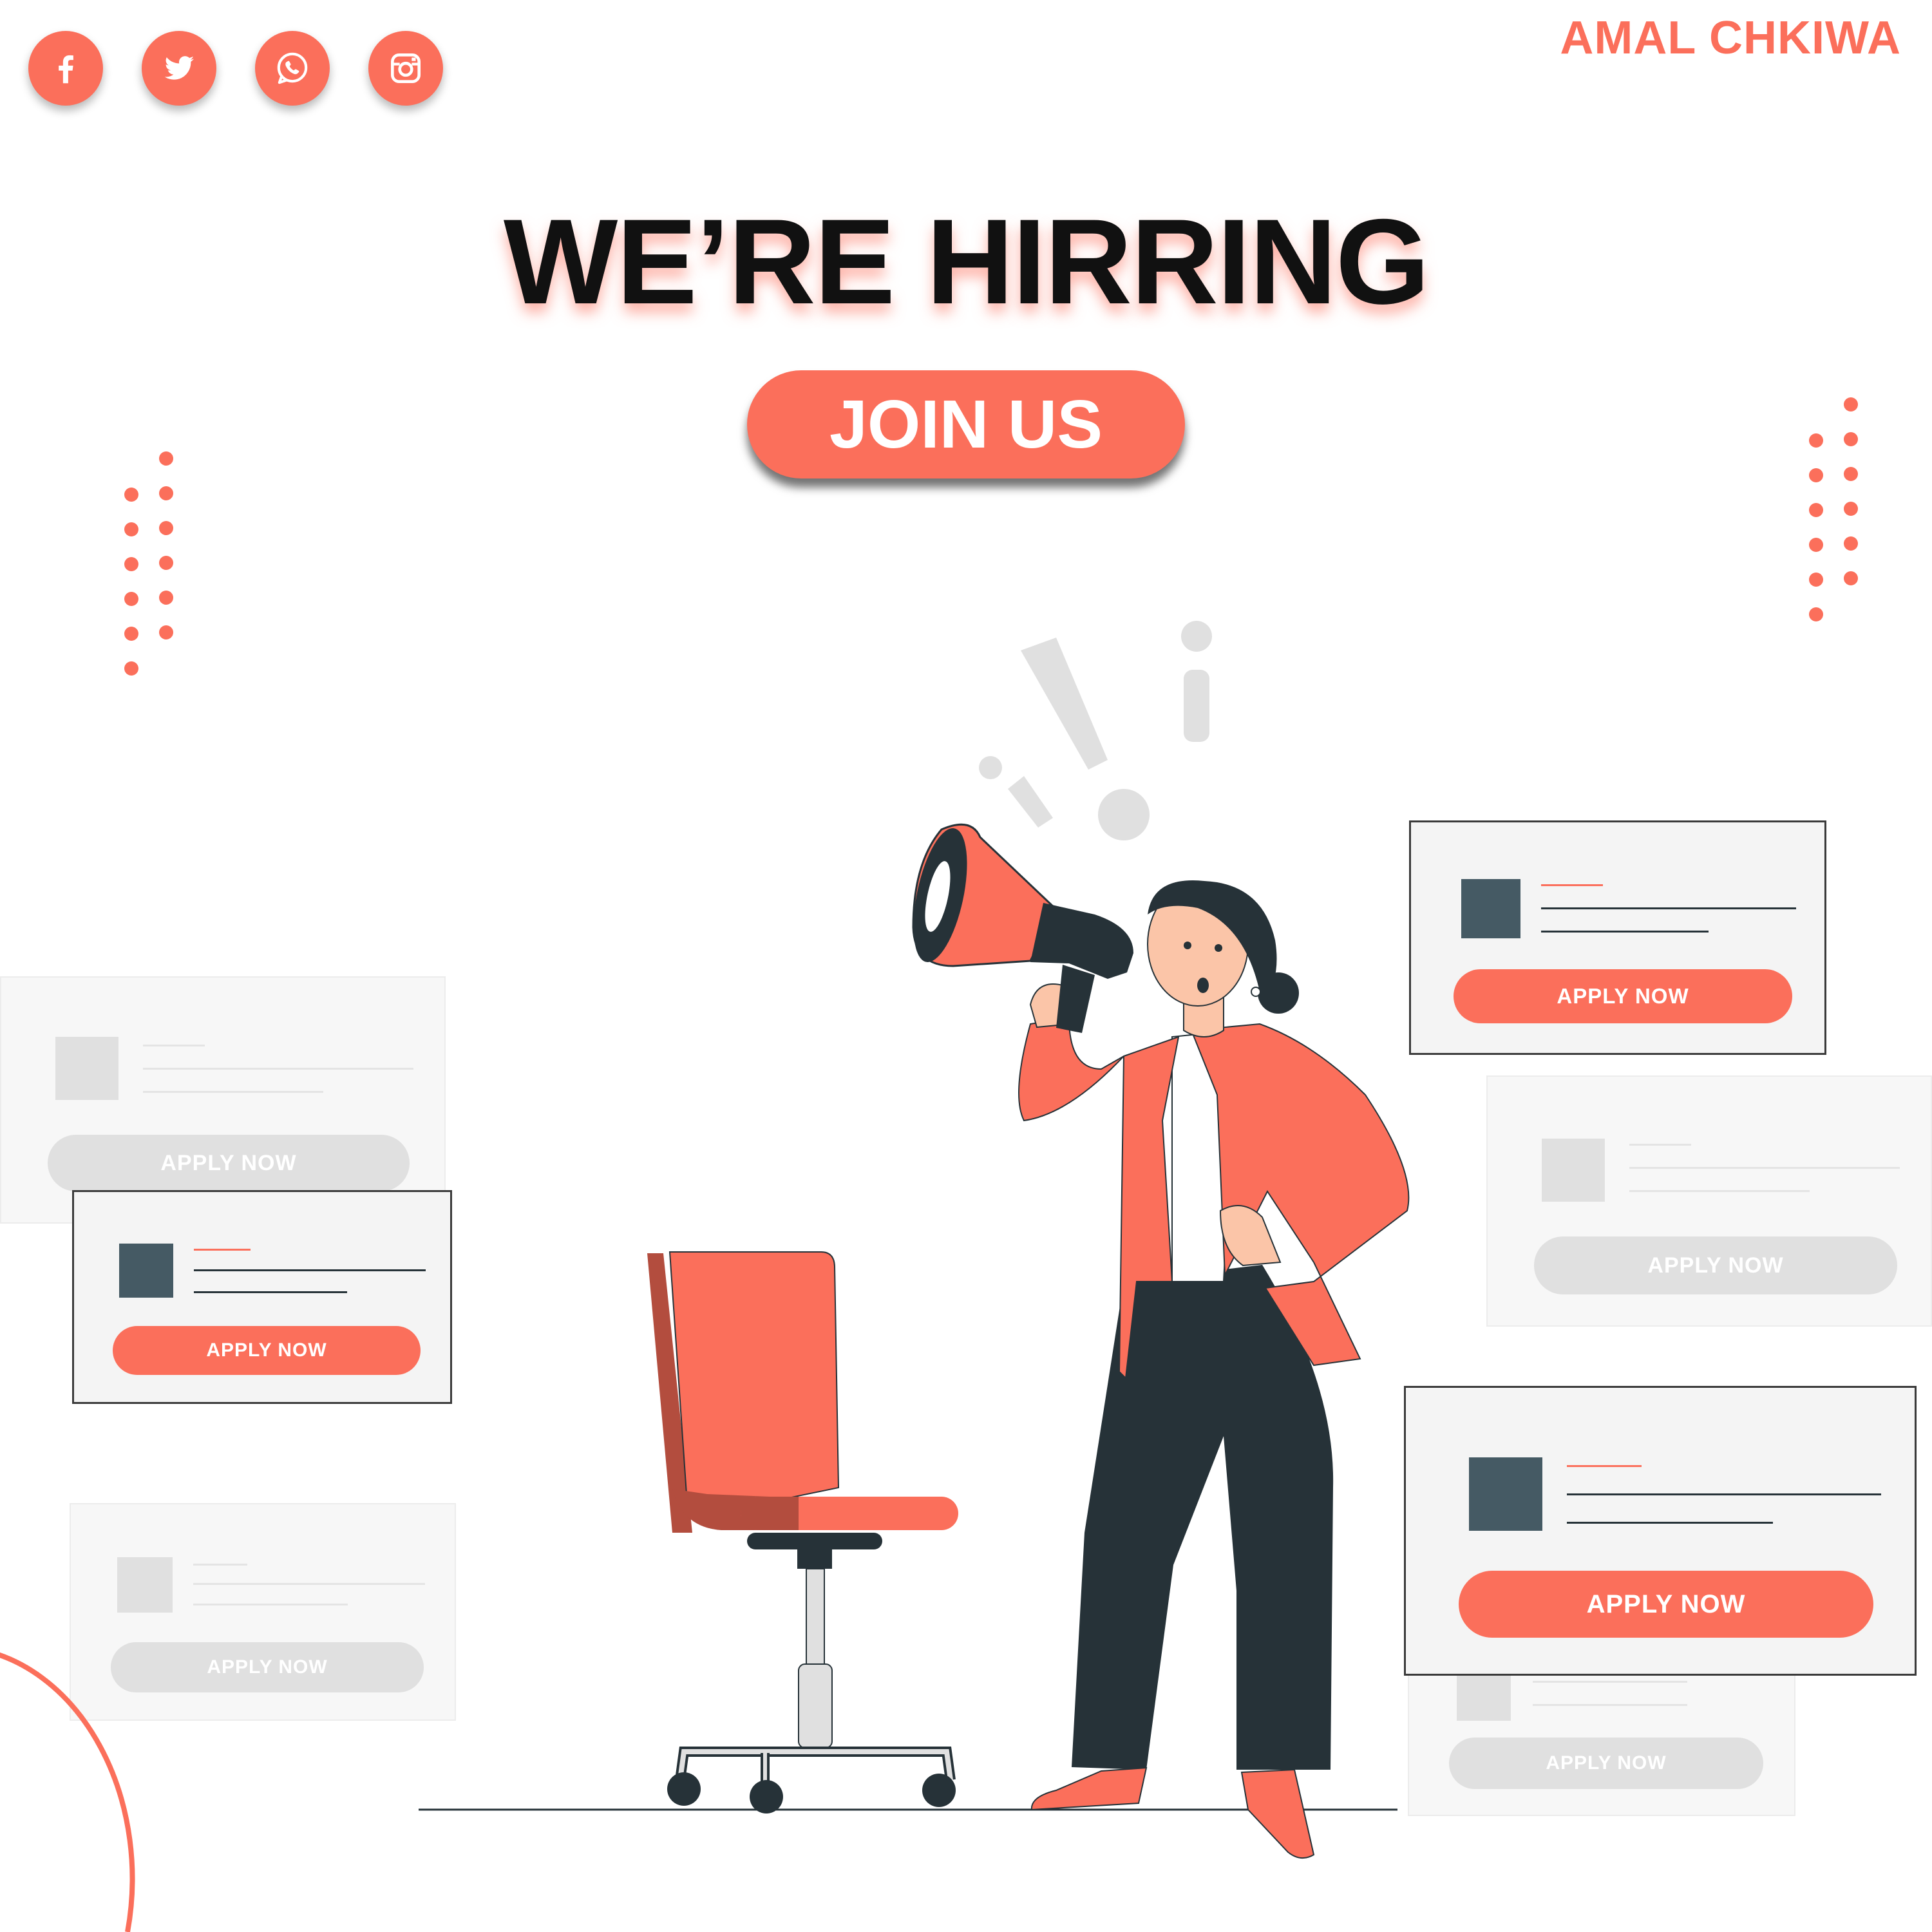 The image size is (1932, 1932). What do you see at coordinates (67, 1793) in the screenshot?
I see `decorative-arc` at bounding box center [67, 1793].